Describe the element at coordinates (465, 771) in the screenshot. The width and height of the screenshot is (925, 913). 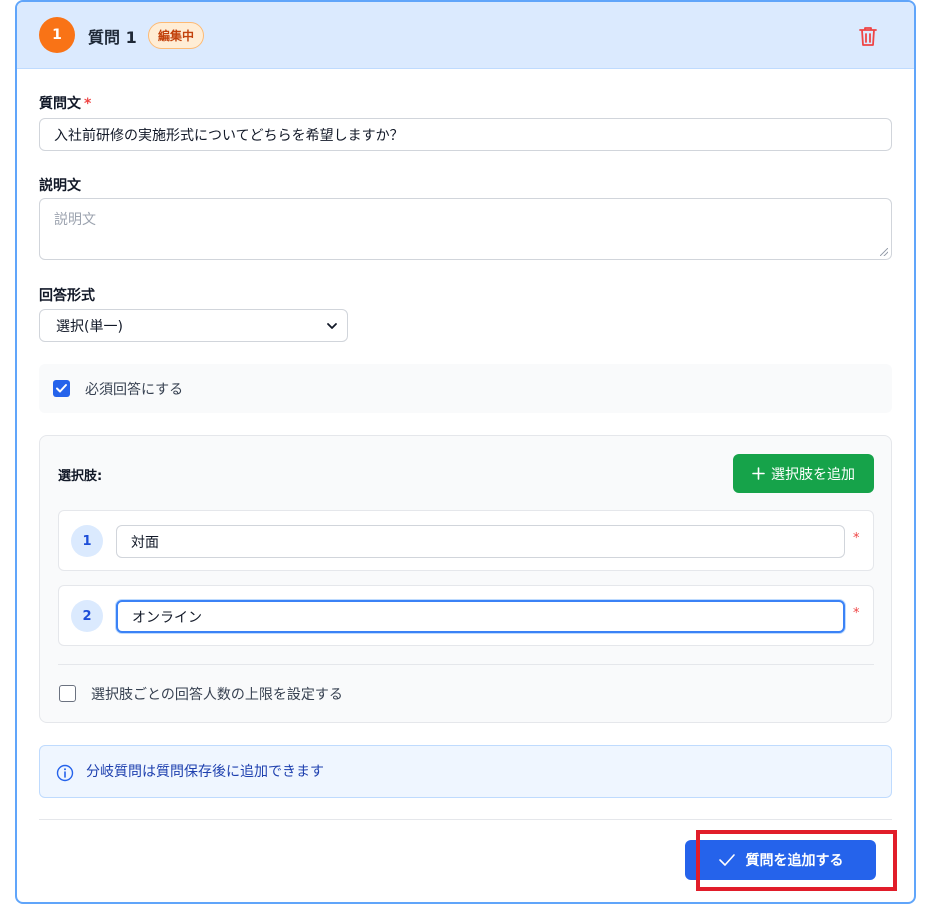
I see `info-banner: 分岐質問は質問保存後に追加できます` at that location.